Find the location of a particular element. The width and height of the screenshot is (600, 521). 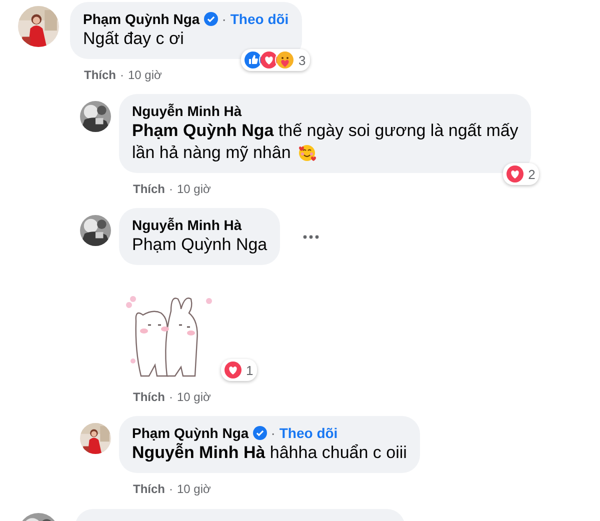

reaction-summary: 3 is located at coordinates (275, 60).